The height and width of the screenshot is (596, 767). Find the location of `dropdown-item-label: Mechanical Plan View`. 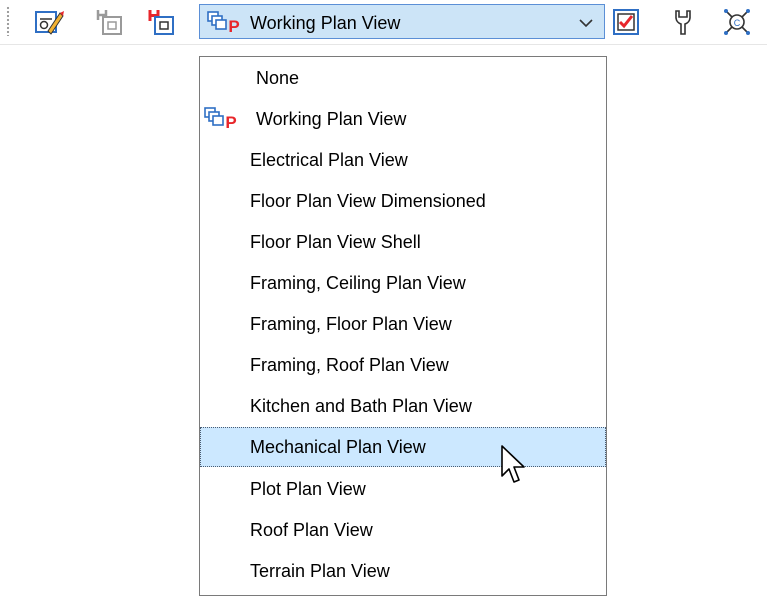

dropdown-item-label: Mechanical Plan View is located at coordinates (338, 447).